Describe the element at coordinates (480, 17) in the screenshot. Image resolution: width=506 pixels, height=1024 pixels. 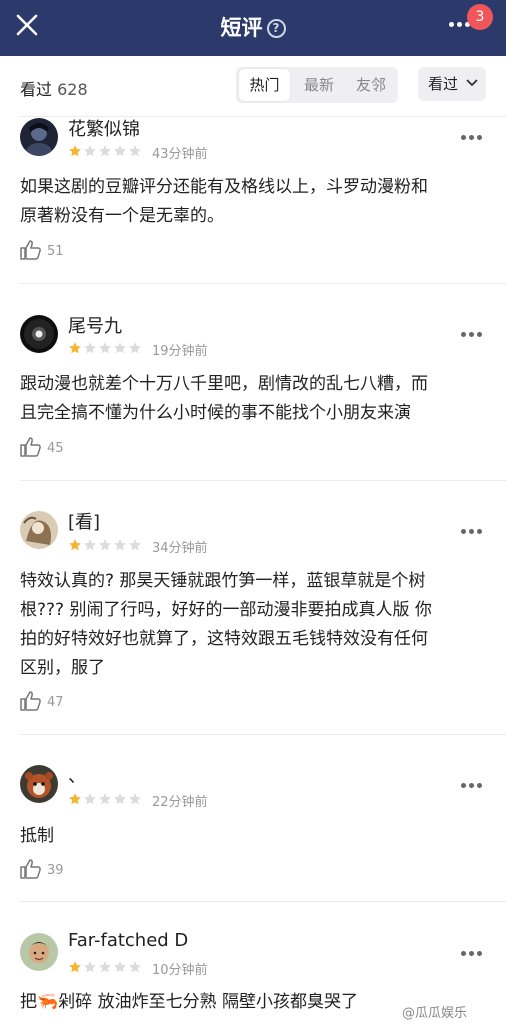
I see `notification-badge: 3` at that location.